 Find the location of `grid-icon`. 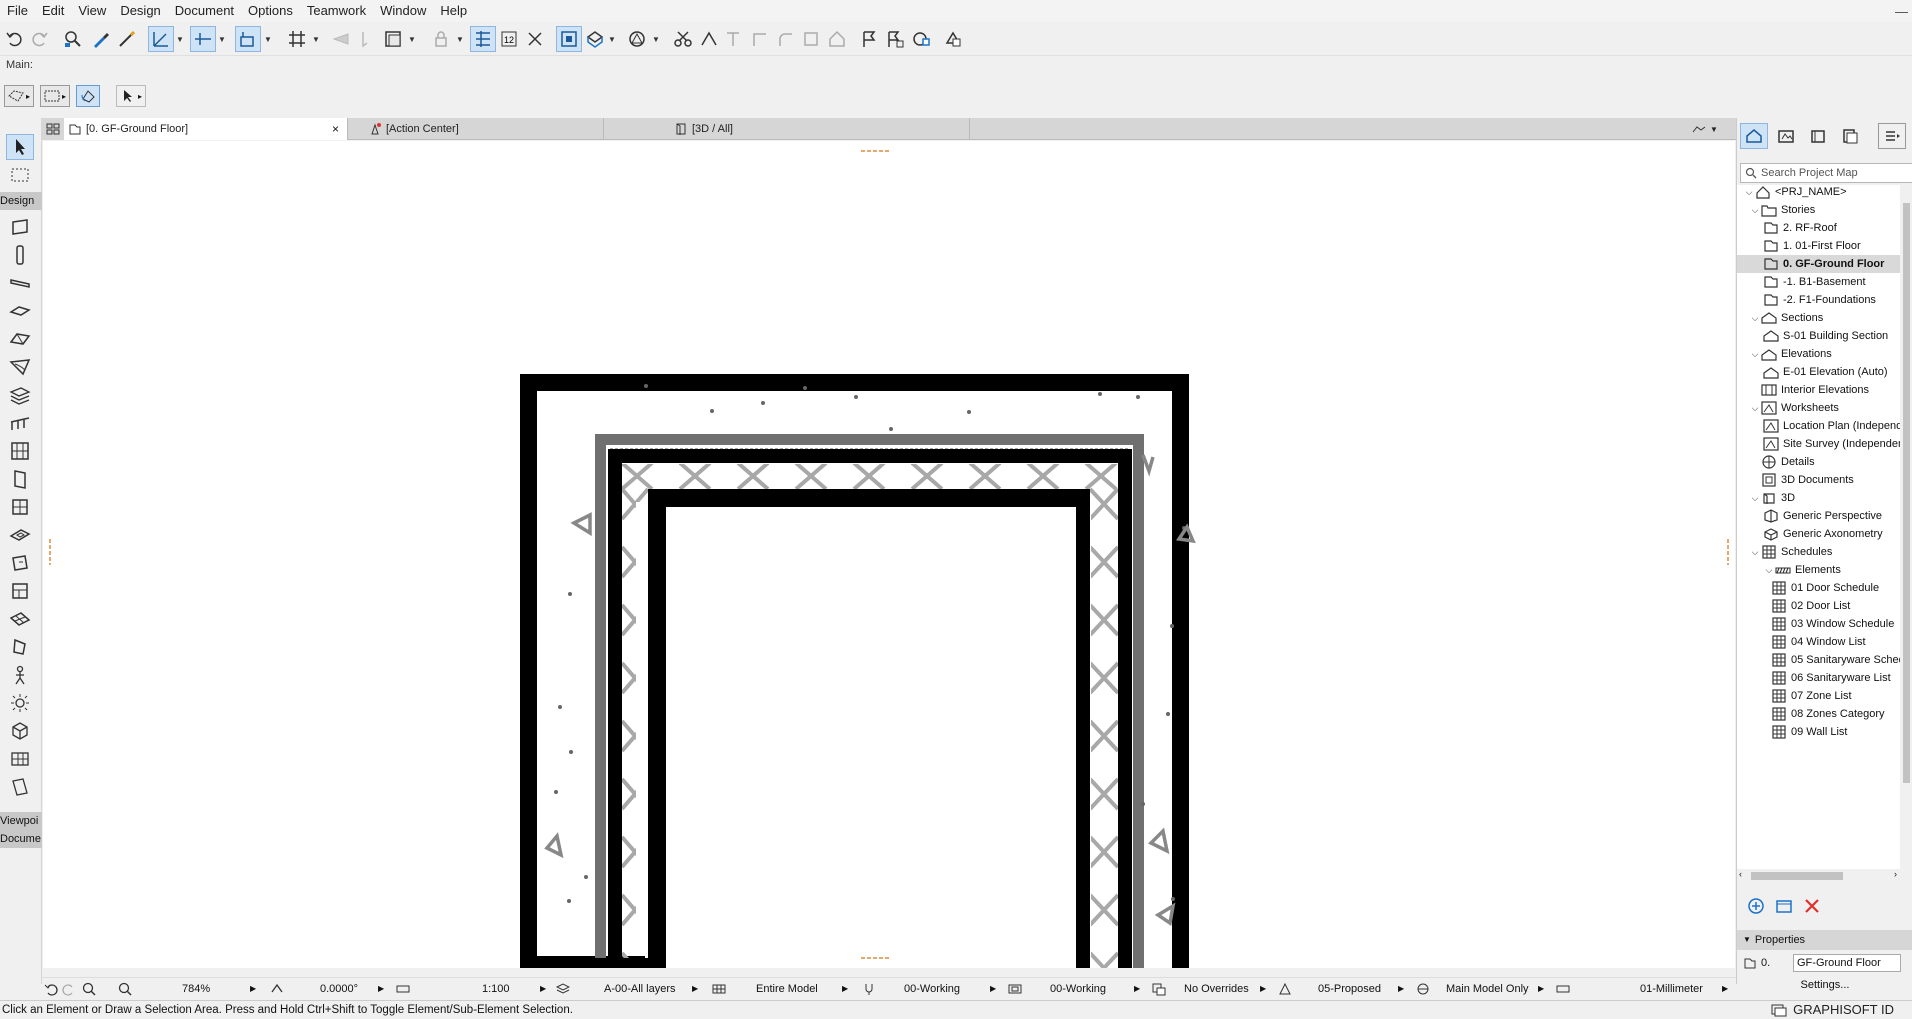

grid-icon is located at coordinates (297, 39).